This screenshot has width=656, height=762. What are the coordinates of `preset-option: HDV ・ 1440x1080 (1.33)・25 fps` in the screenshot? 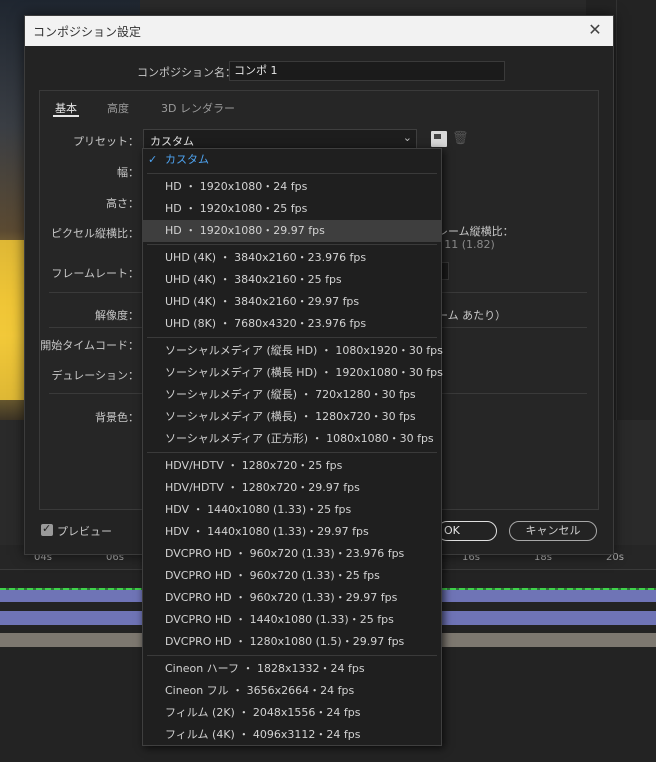 It's located at (292, 510).